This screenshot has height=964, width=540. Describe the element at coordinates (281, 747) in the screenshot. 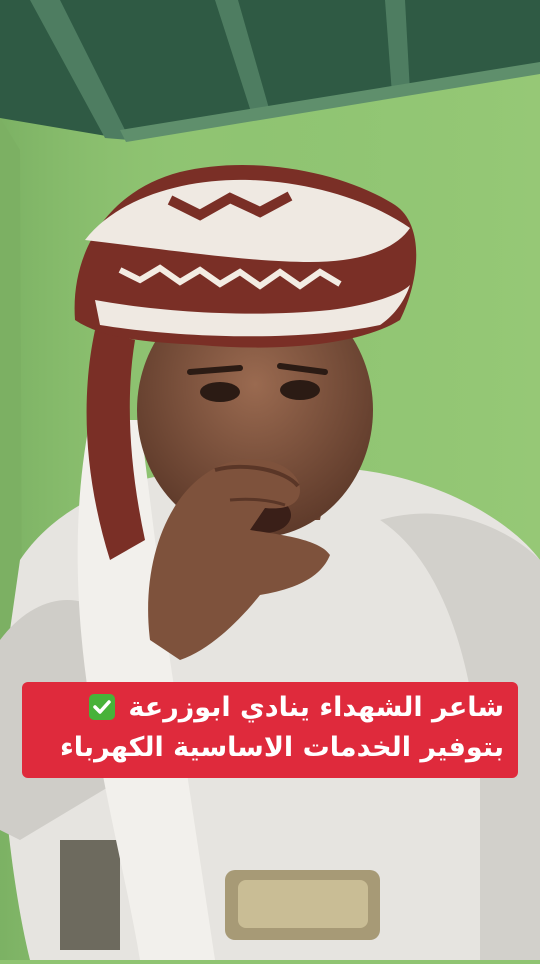

I see `caption-line-2: بتوفير الخدمات الاساسية الكهرباء` at that location.